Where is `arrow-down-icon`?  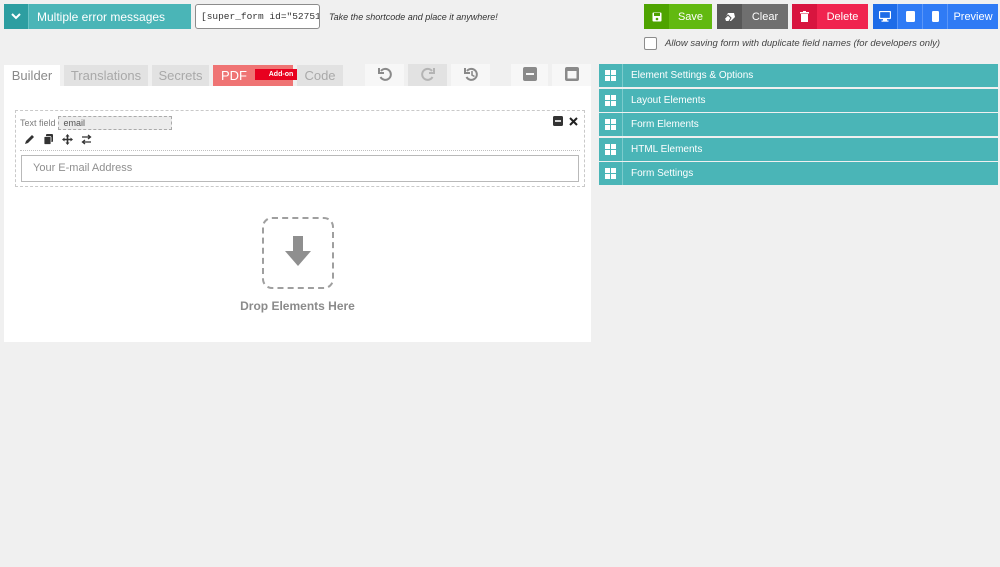 arrow-down-icon is located at coordinates (298, 253).